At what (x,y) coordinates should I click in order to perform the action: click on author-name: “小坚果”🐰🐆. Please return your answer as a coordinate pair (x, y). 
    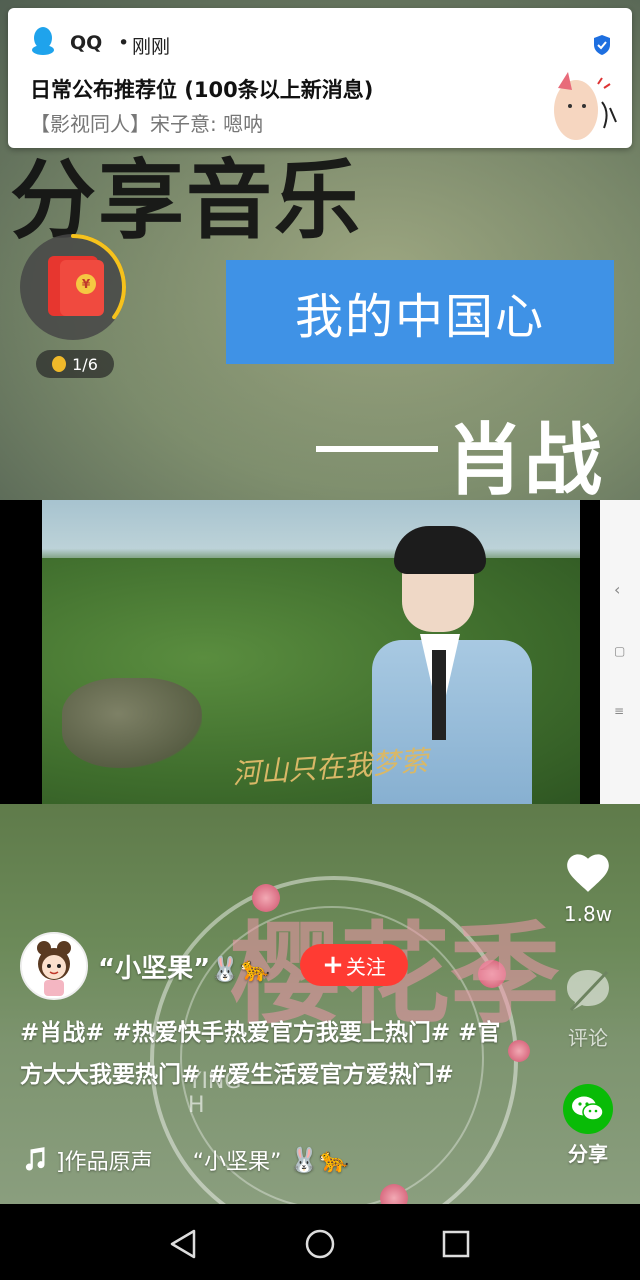
    Looking at the image, I should click on (184, 966).